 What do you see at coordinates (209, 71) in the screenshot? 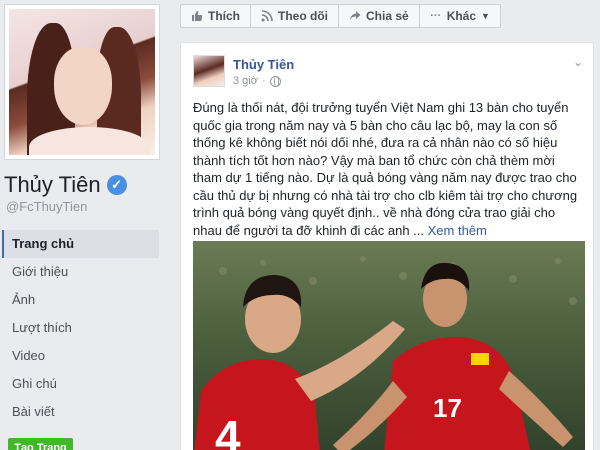
I see `post-author-avatar` at bounding box center [209, 71].